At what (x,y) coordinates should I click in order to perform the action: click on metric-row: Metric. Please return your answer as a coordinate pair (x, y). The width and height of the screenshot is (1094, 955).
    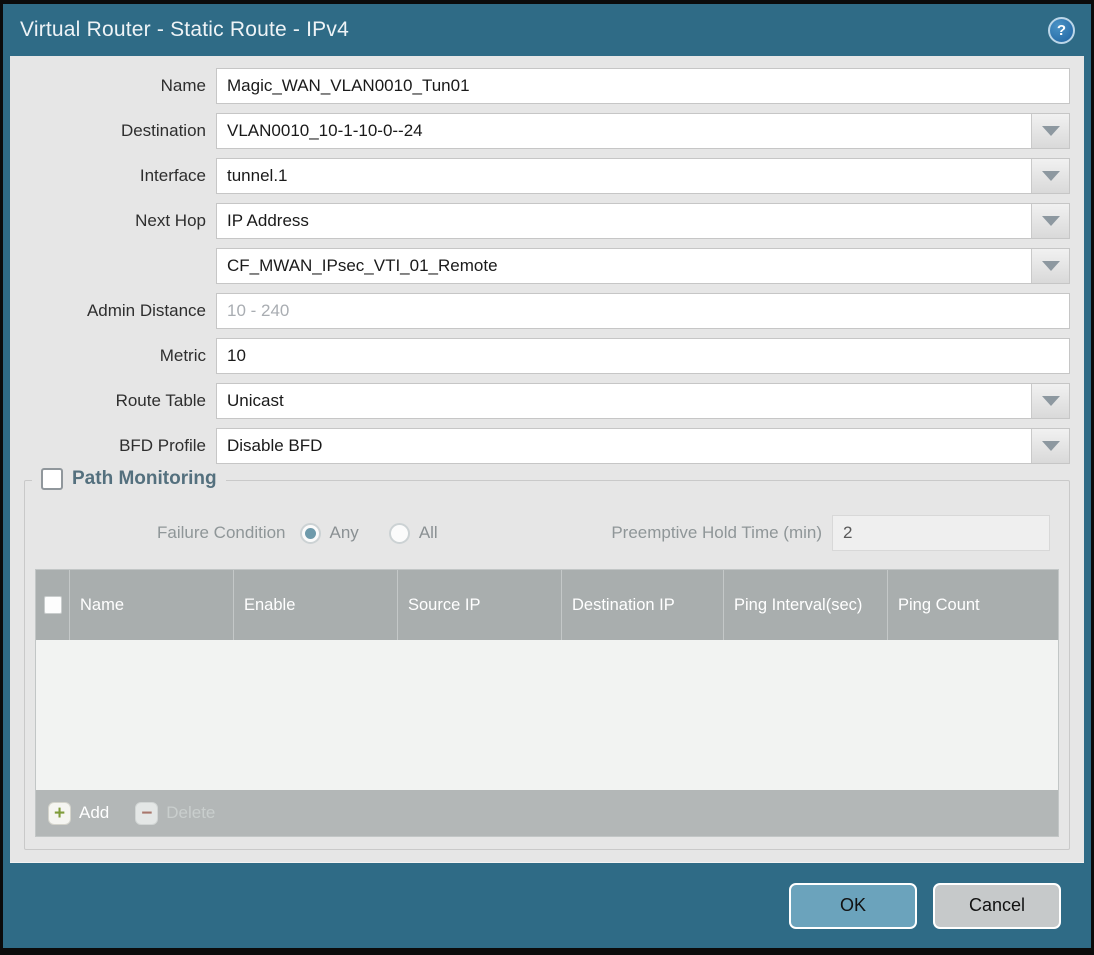
    Looking at the image, I should click on (547, 356).